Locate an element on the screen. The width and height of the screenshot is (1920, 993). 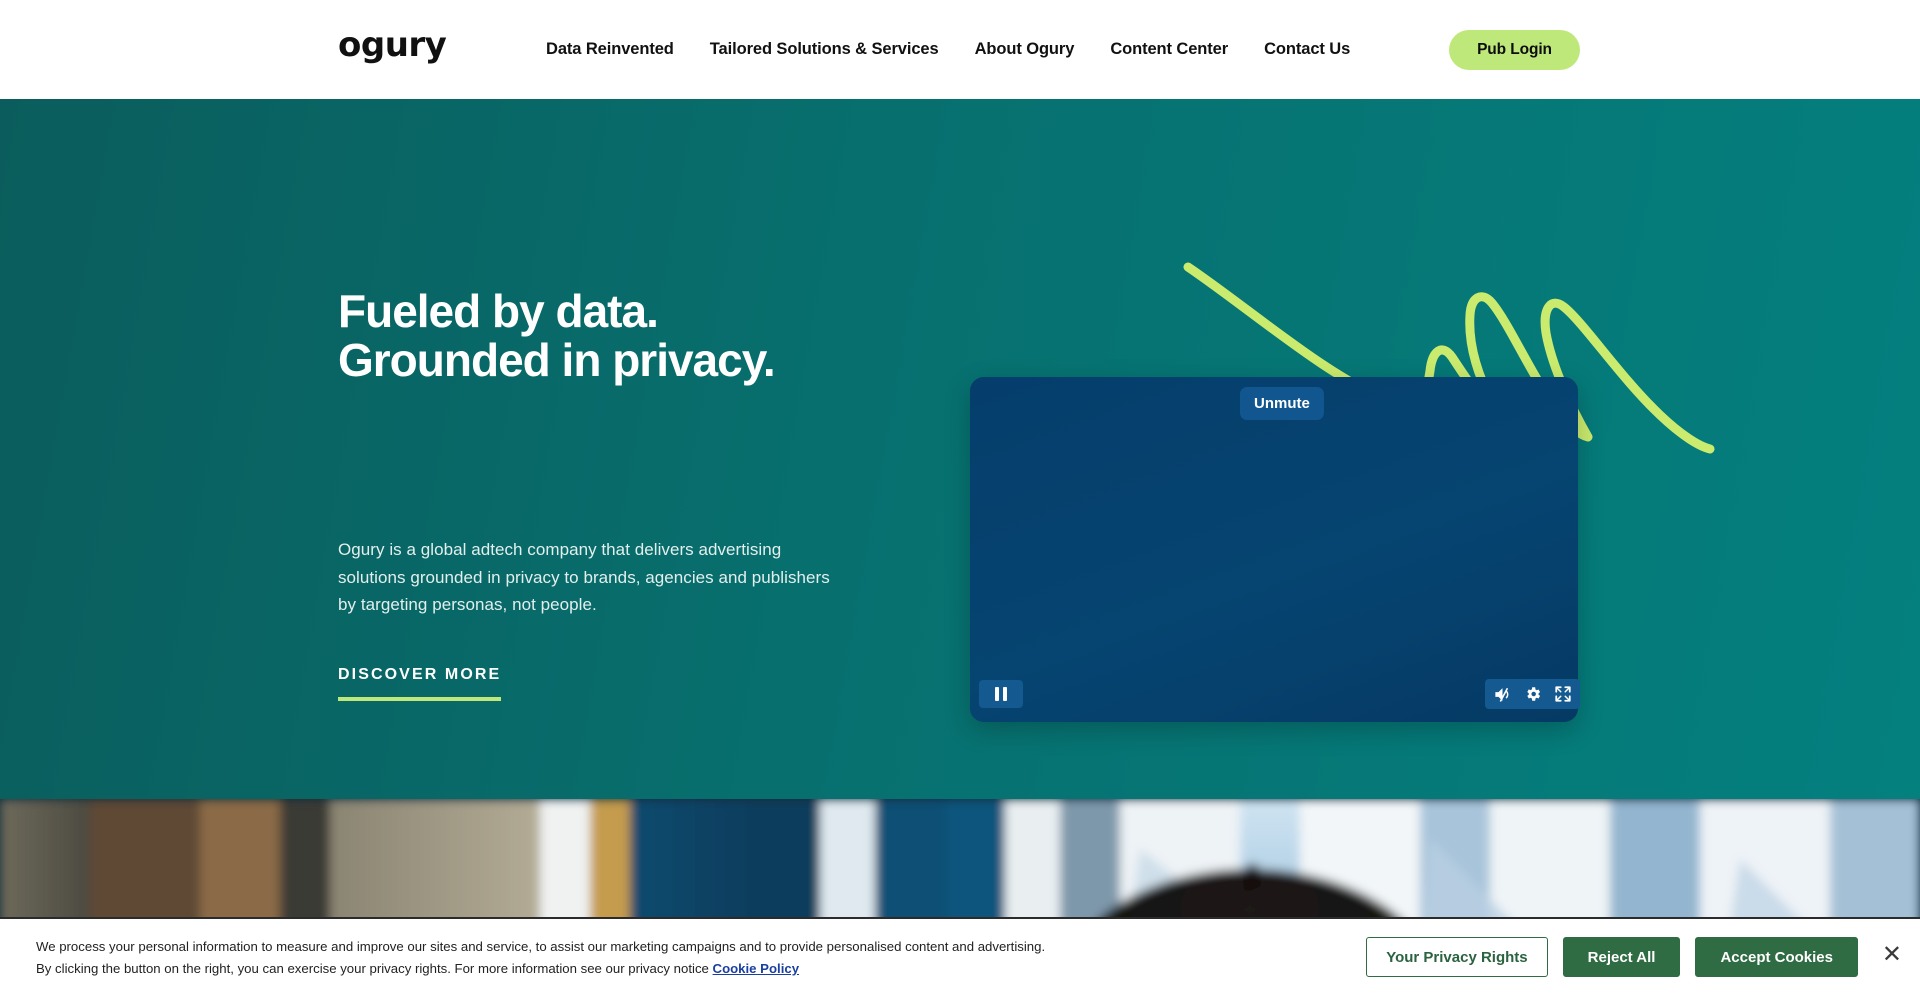
nav-item-tailored-solutions: Tailored Solutions & Services is located at coordinates (824, 49).